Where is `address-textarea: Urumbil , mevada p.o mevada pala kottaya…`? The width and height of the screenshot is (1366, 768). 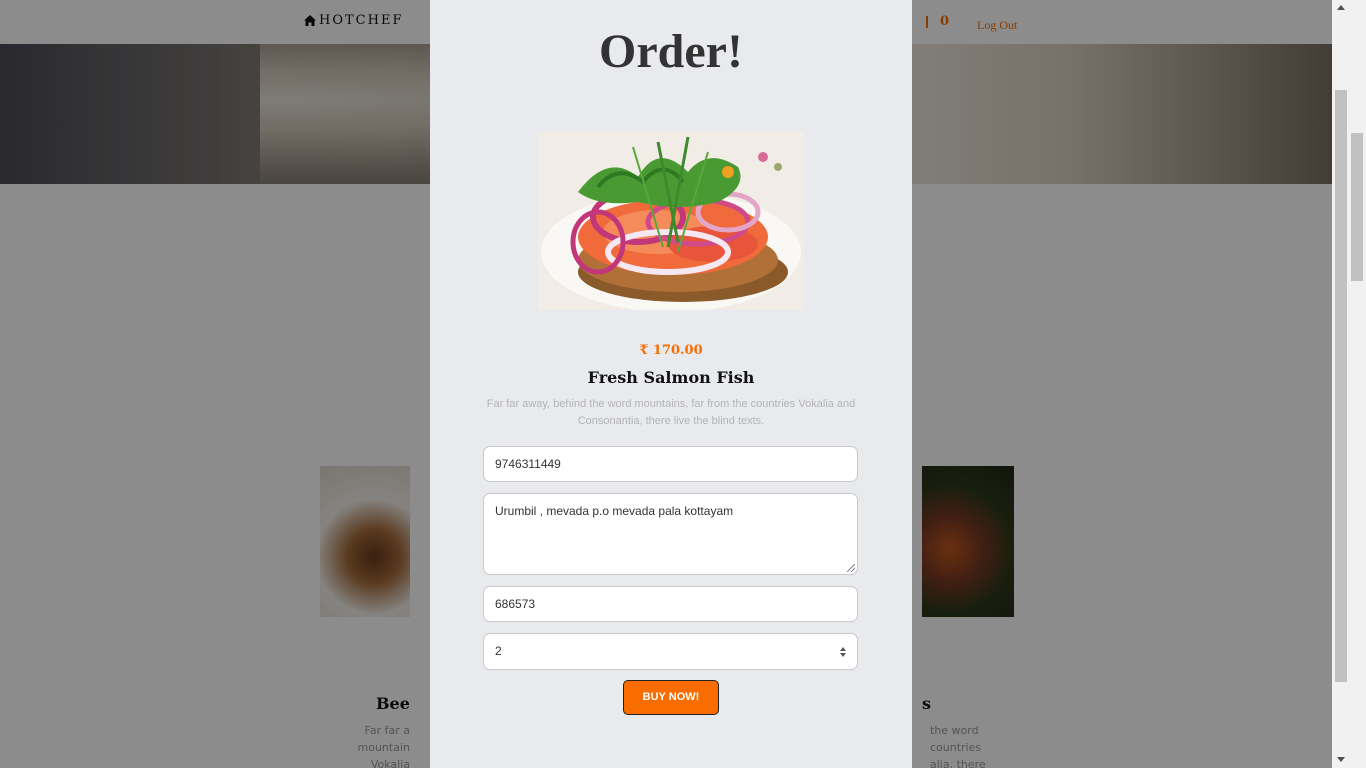
address-textarea: Urumbil , mevada p.o mevada pala kottaya… is located at coordinates (670, 534).